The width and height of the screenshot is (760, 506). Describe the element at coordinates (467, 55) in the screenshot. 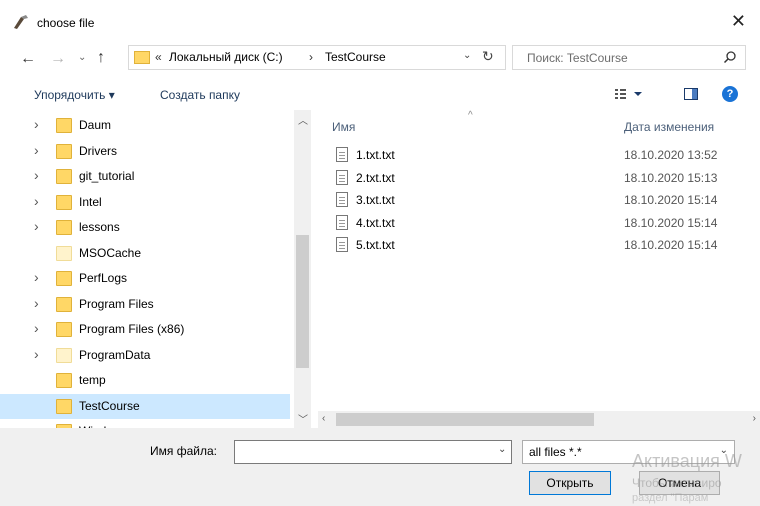

I see `address-dropdown-chevron-icon: ⌄` at that location.